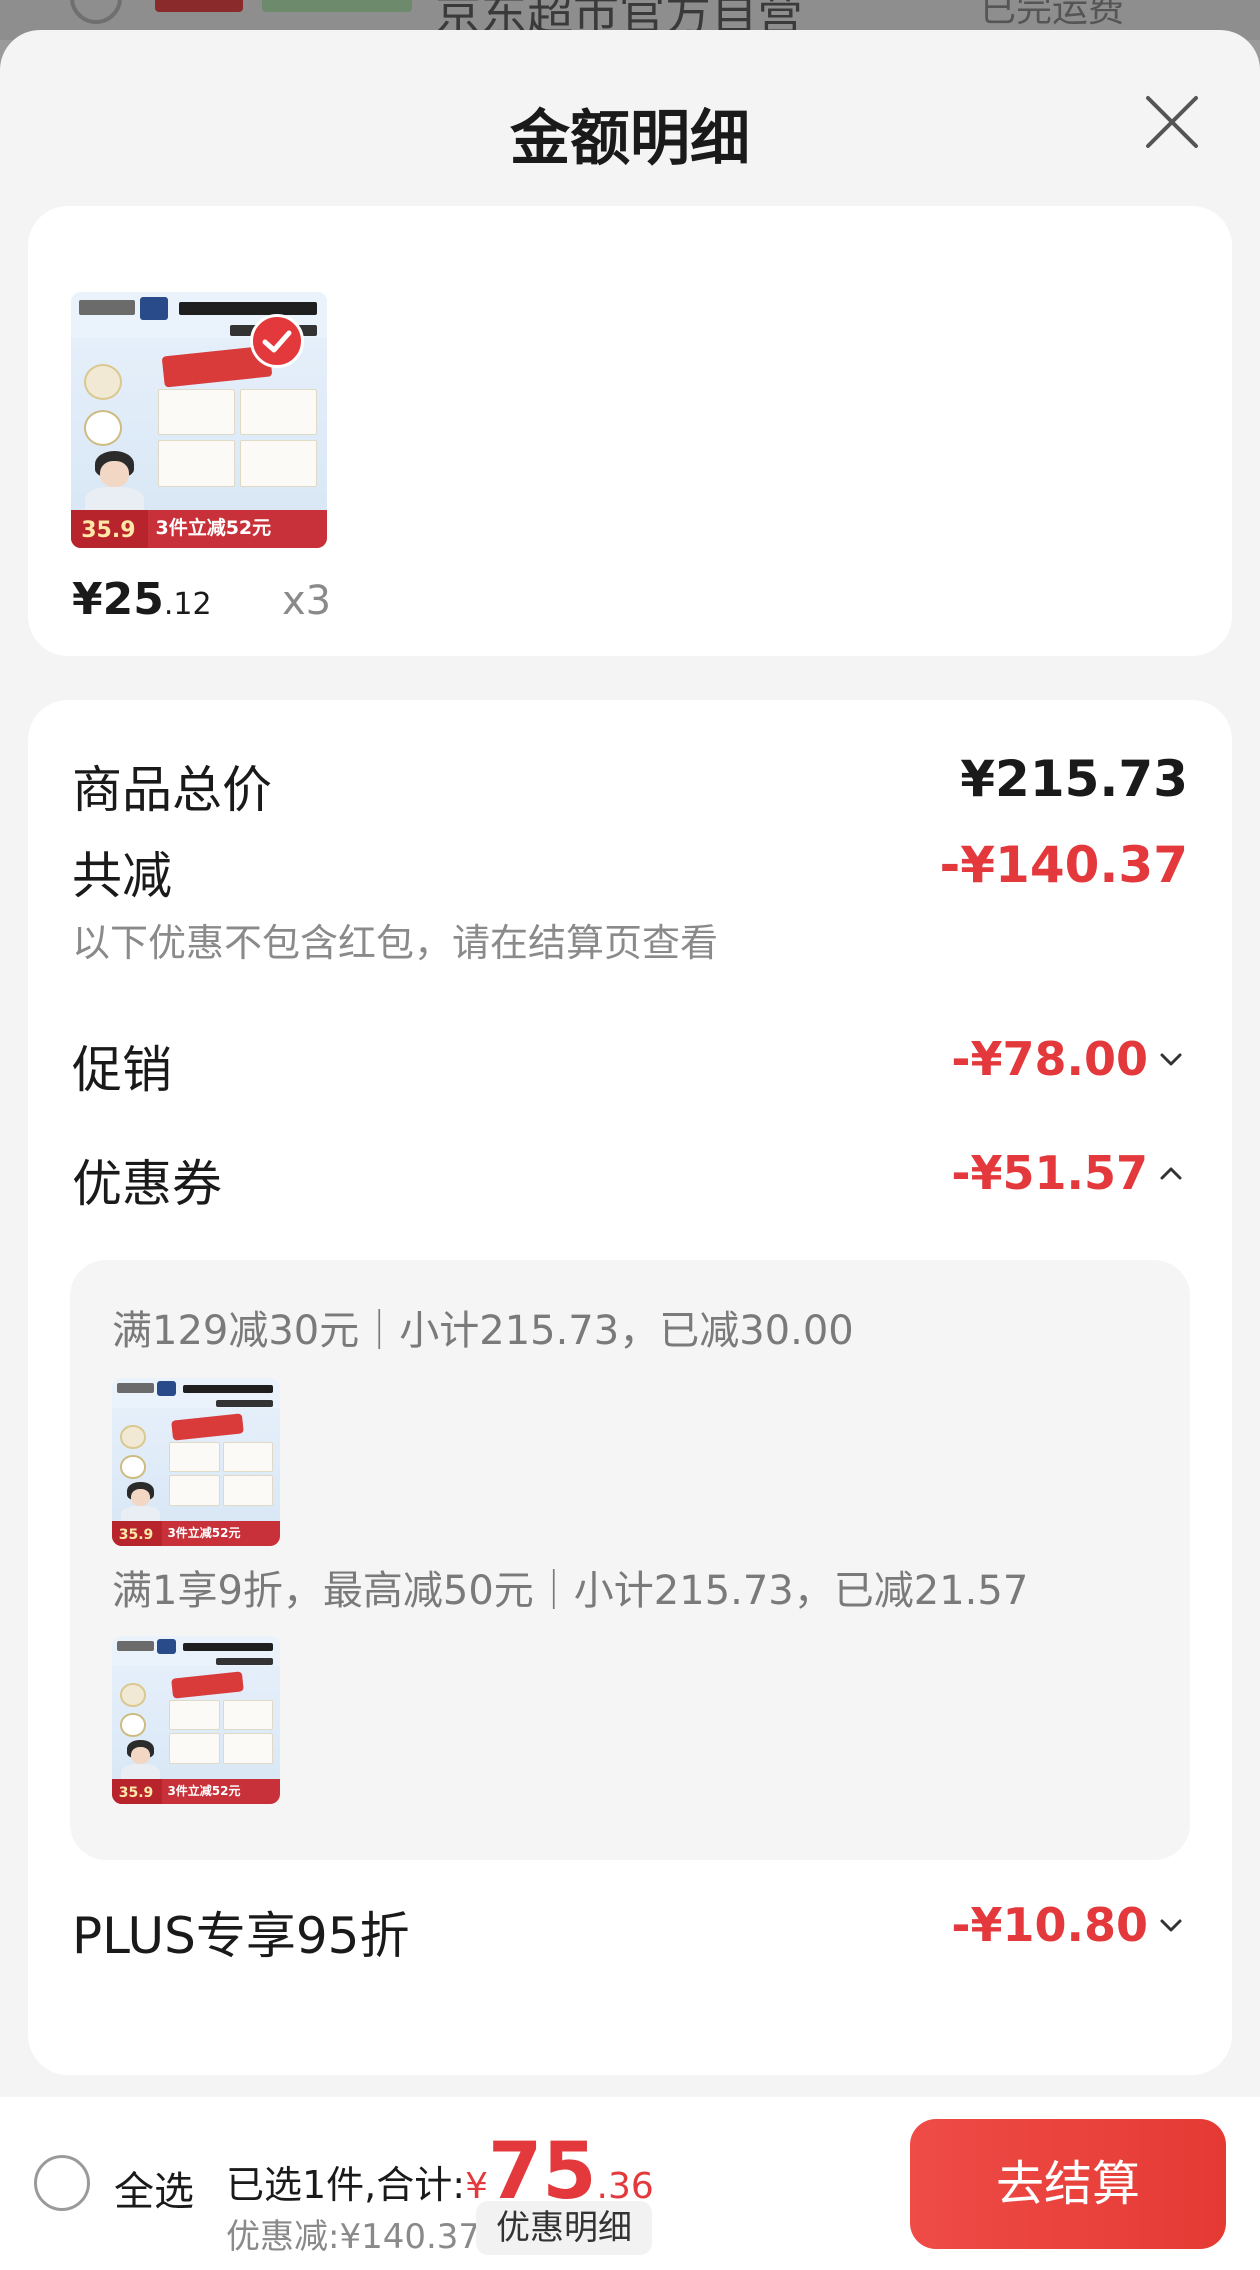 The height and width of the screenshot is (2270, 1260). I want to click on product-price: ¥25.12, so click(142, 599).